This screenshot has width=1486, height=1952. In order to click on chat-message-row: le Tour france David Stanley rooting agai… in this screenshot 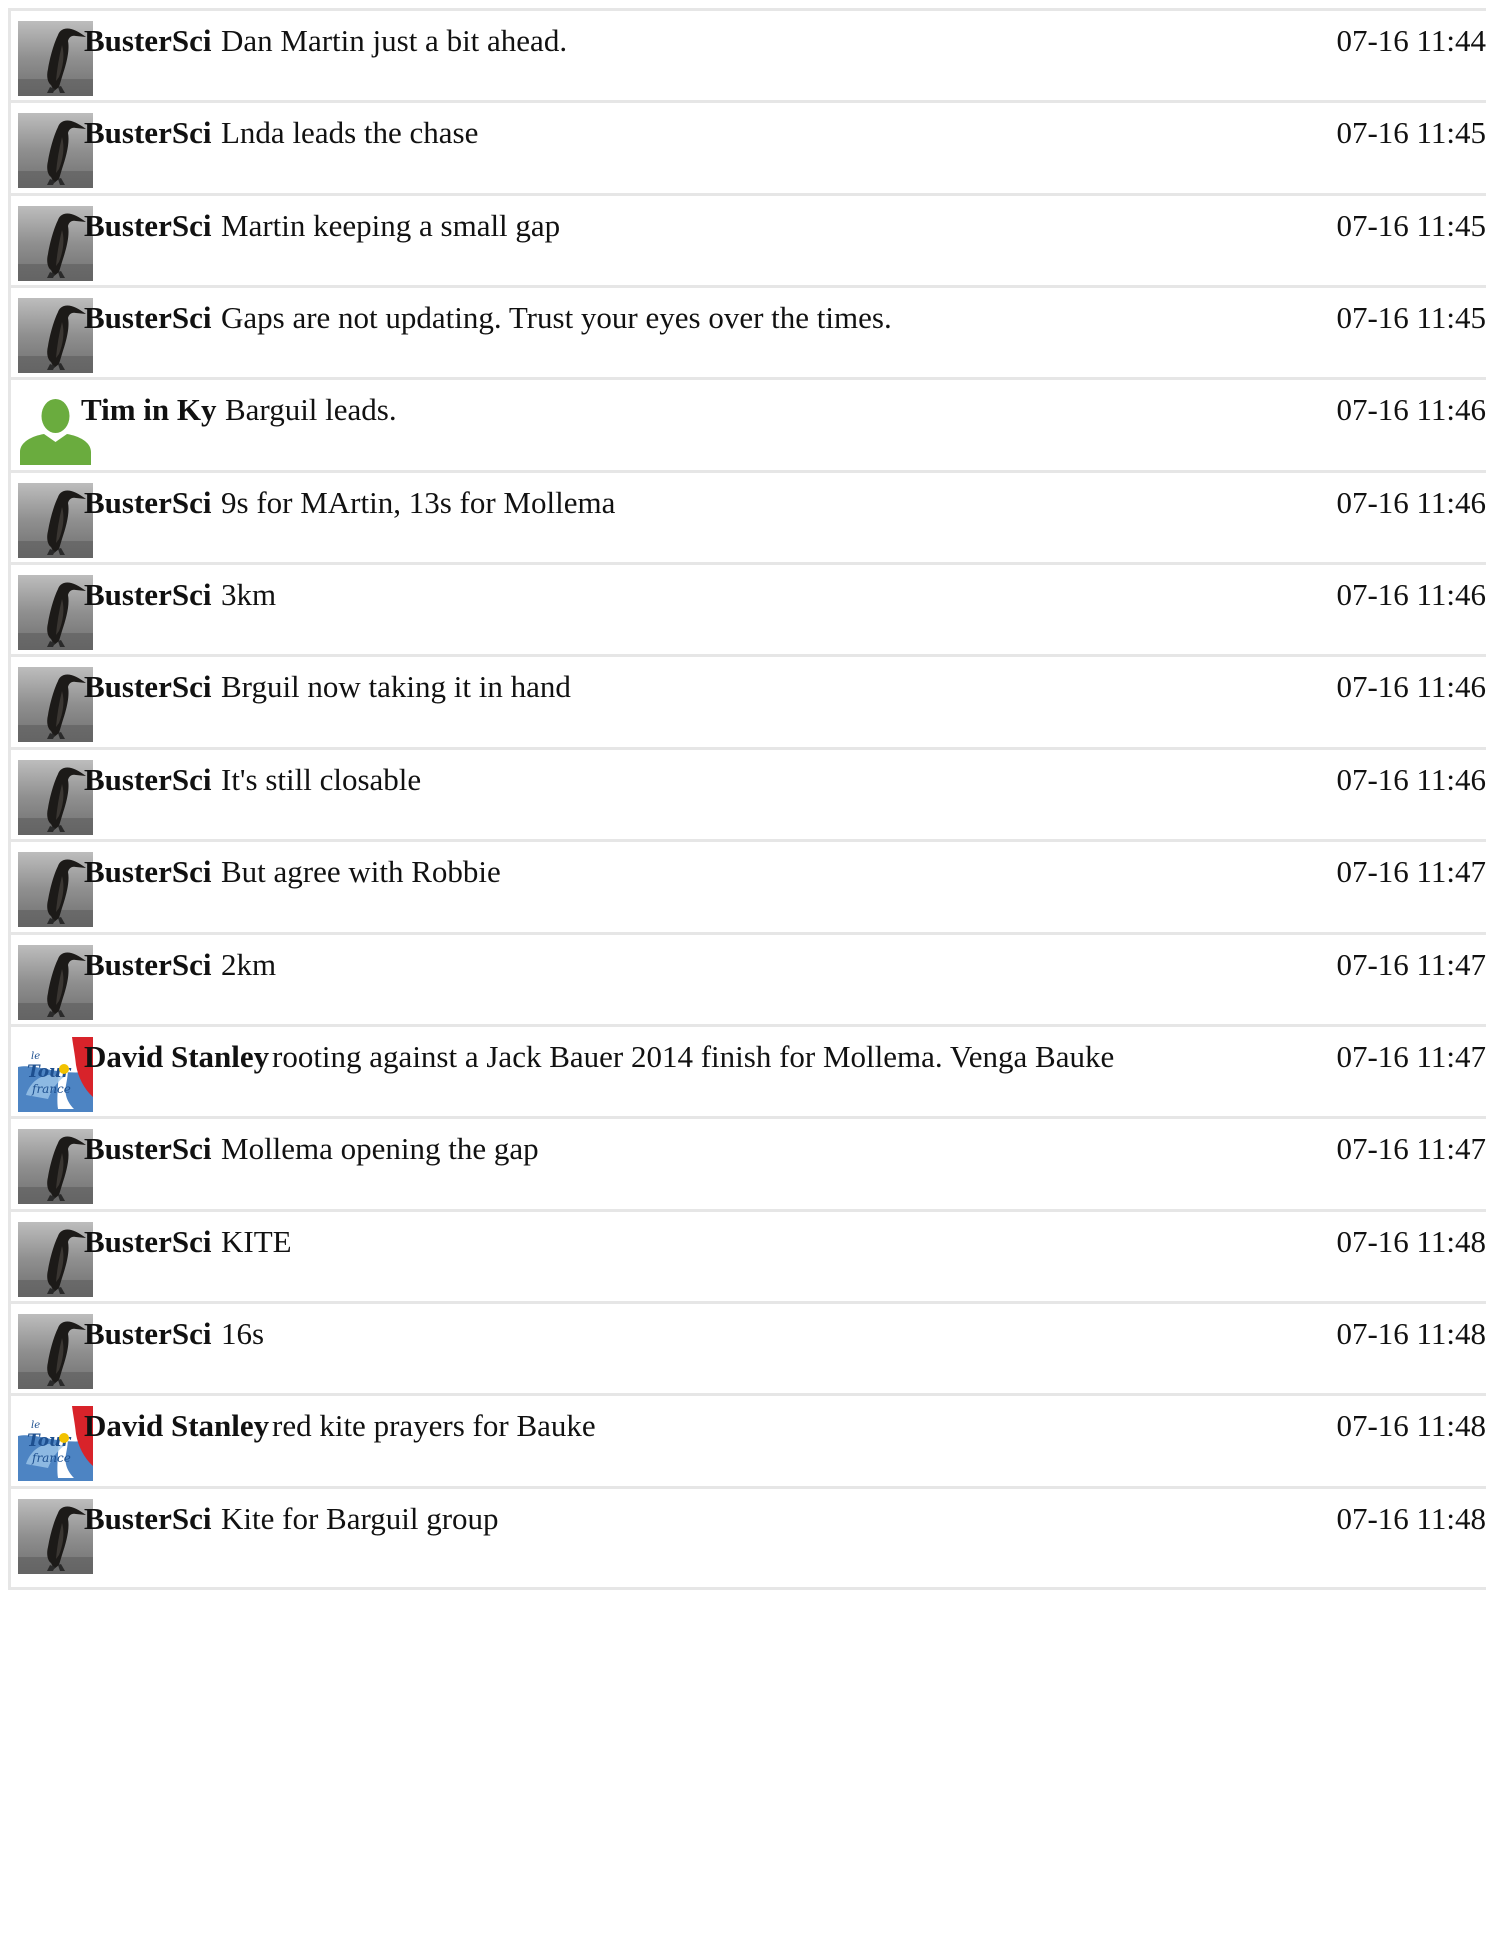, I will do `click(747, 1076)`.